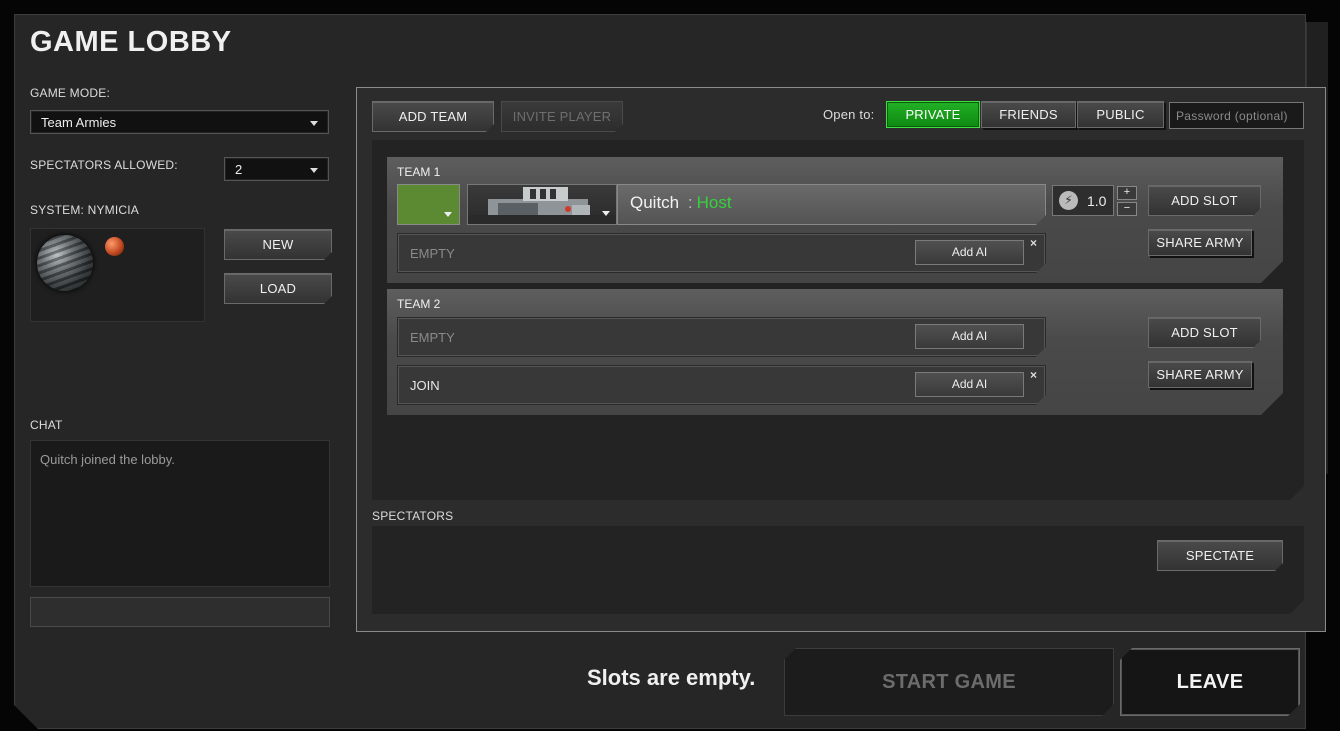 This screenshot has width=1340, height=731. What do you see at coordinates (239, 169) in the screenshot?
I see `spectators-allowed-value: 2` at bounding box center [239, 169].